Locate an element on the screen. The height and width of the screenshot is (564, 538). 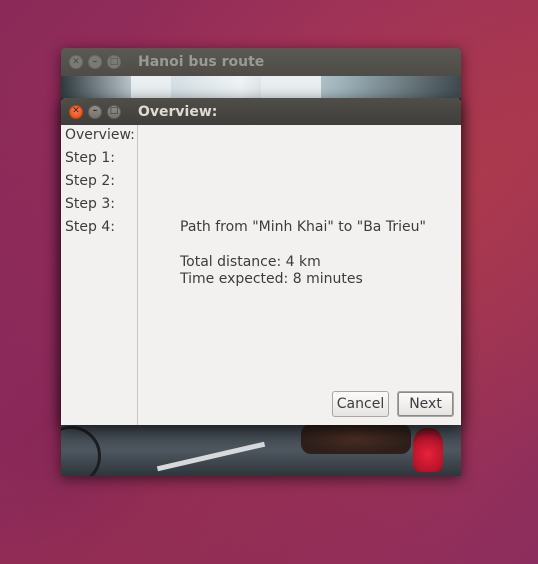
total-distance: Total distance: 4 km is located at coordinates (250, 262).